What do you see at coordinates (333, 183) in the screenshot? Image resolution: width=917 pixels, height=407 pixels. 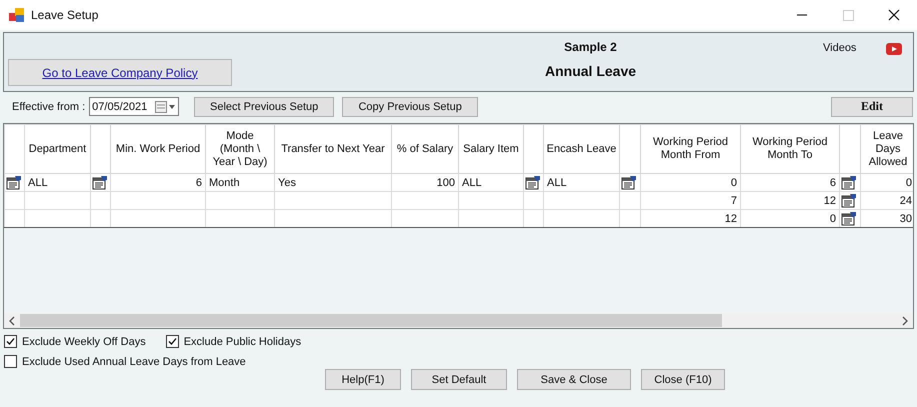 I see `table-cell: Yes` at bounding box center [333, 183].